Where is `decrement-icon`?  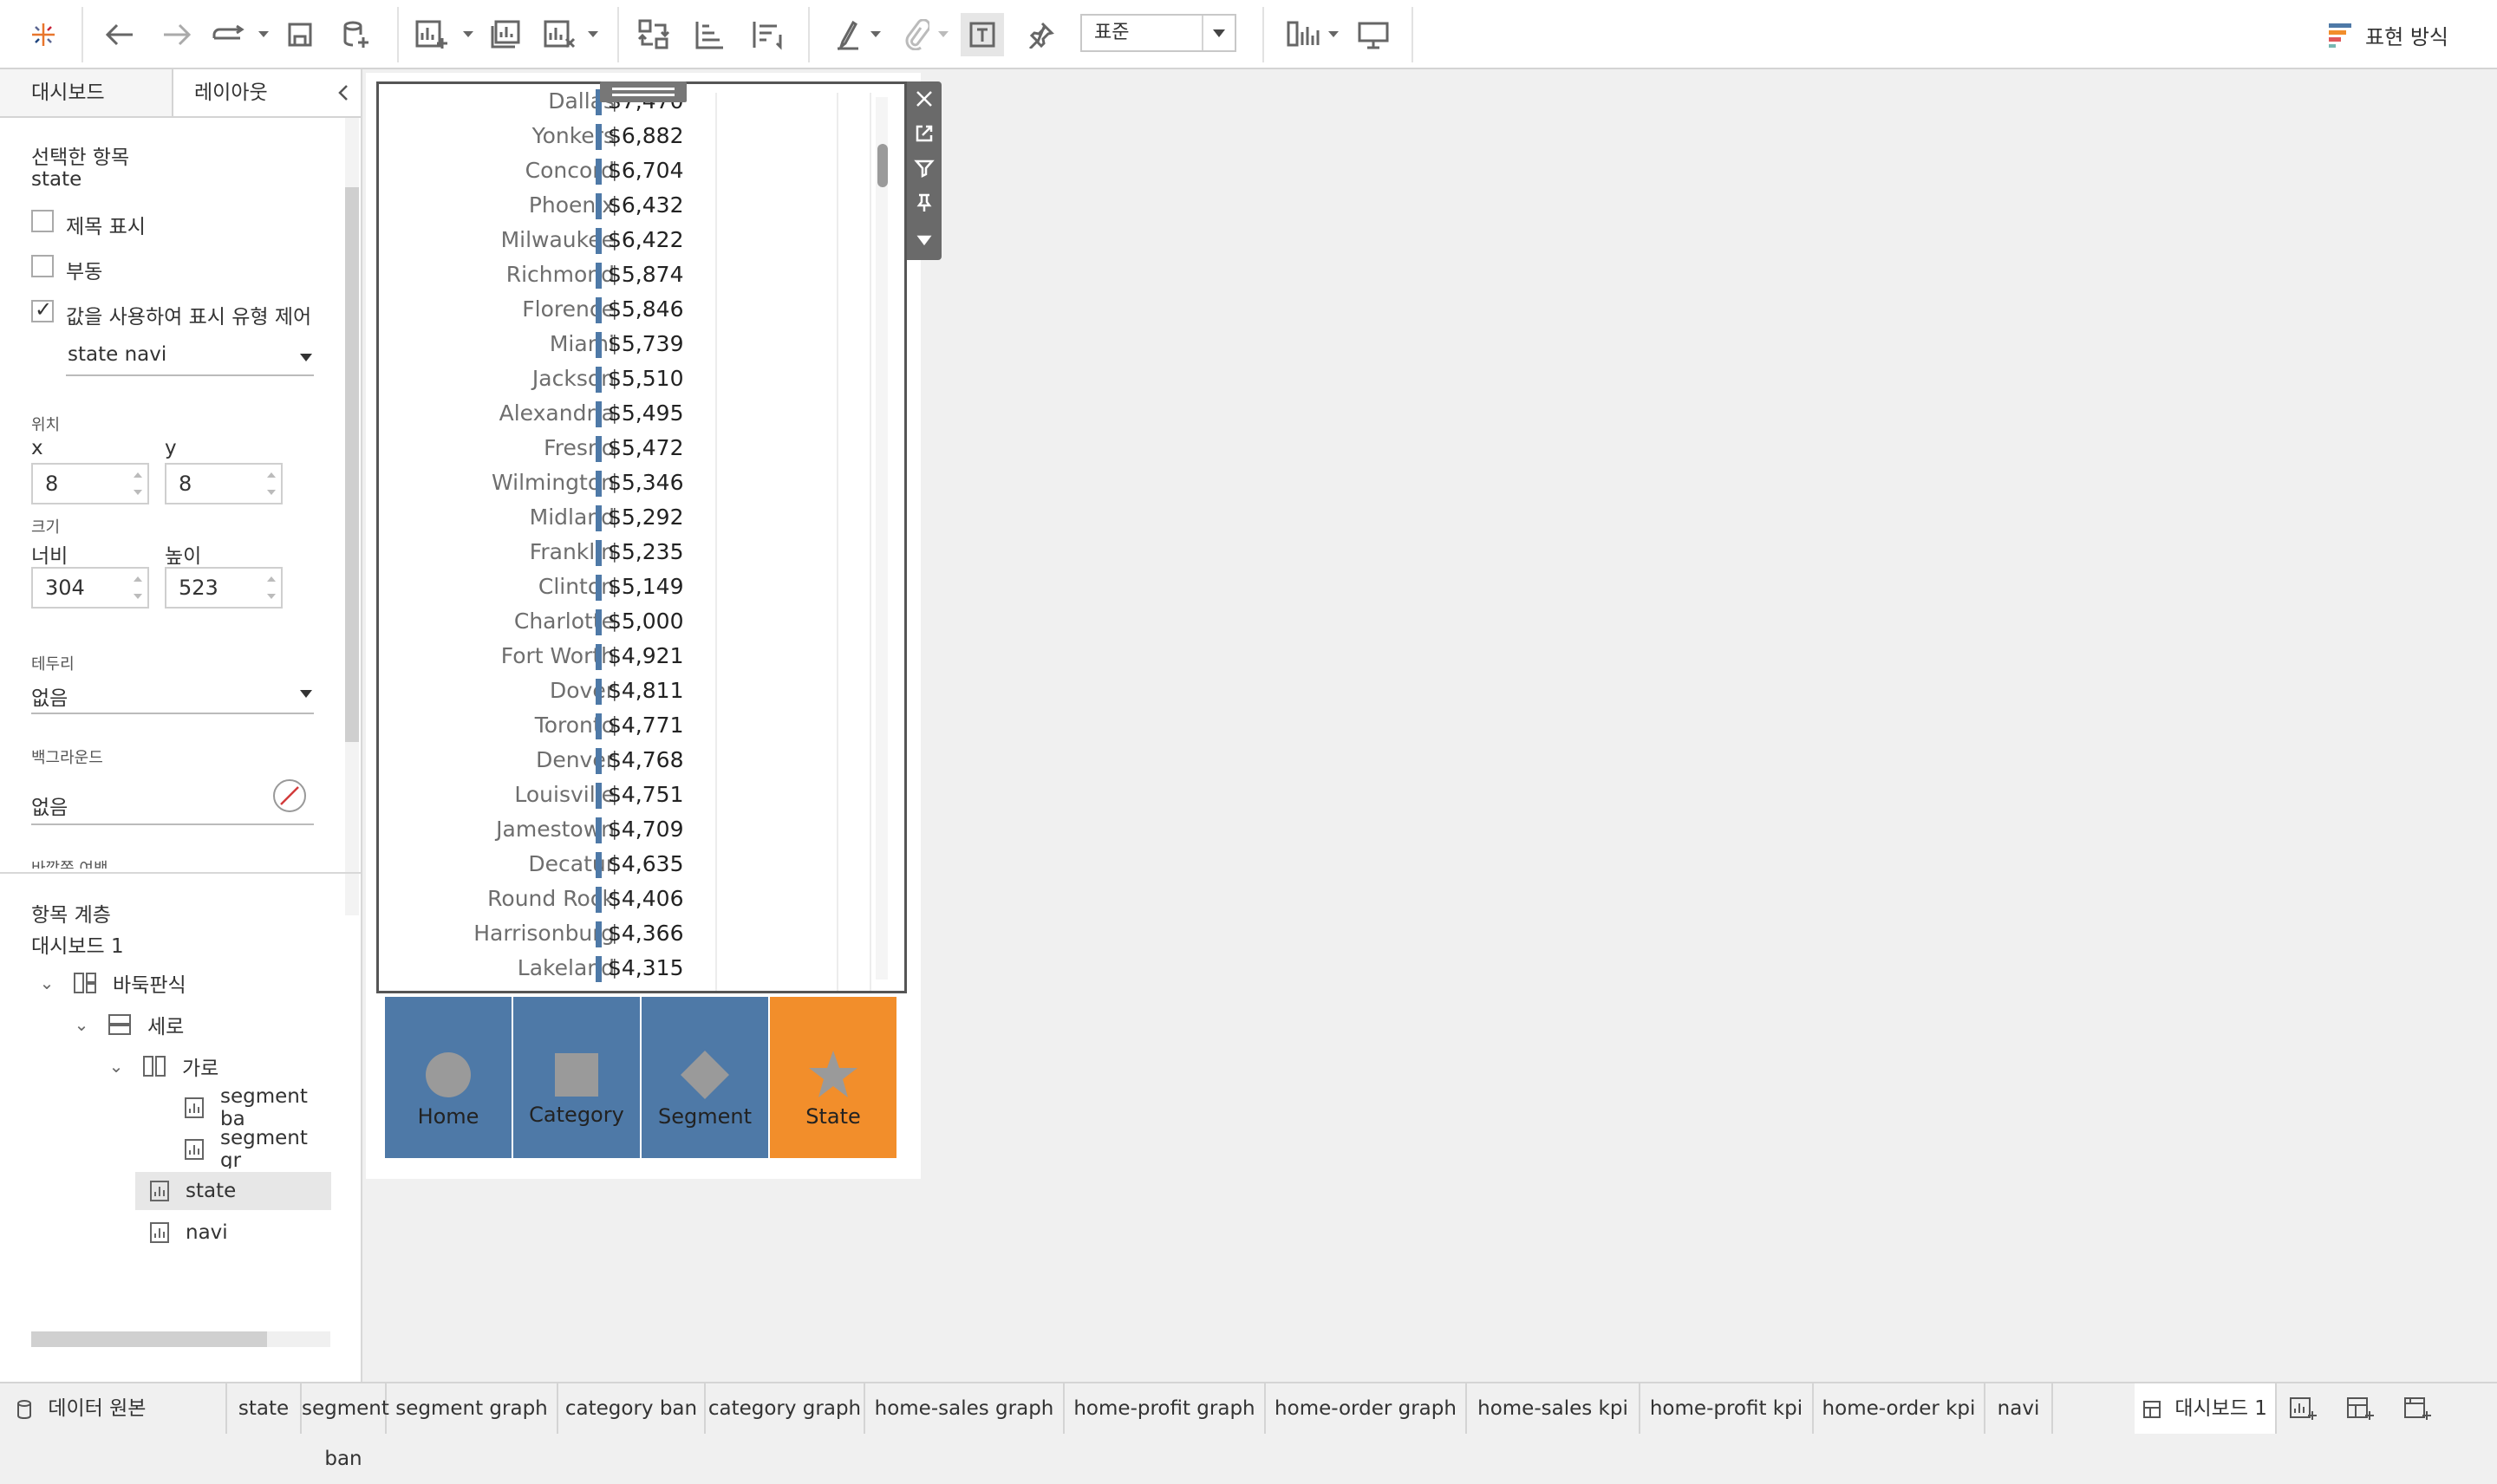
decrement-icon is located at coordinates (138, 492).